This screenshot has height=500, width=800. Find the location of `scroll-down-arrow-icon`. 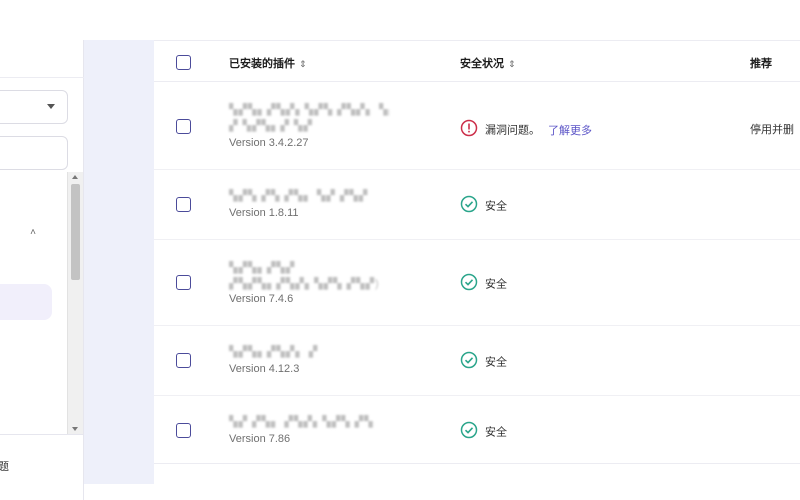

scroll-down-arrow-icon is located at coordinates (75, 429).